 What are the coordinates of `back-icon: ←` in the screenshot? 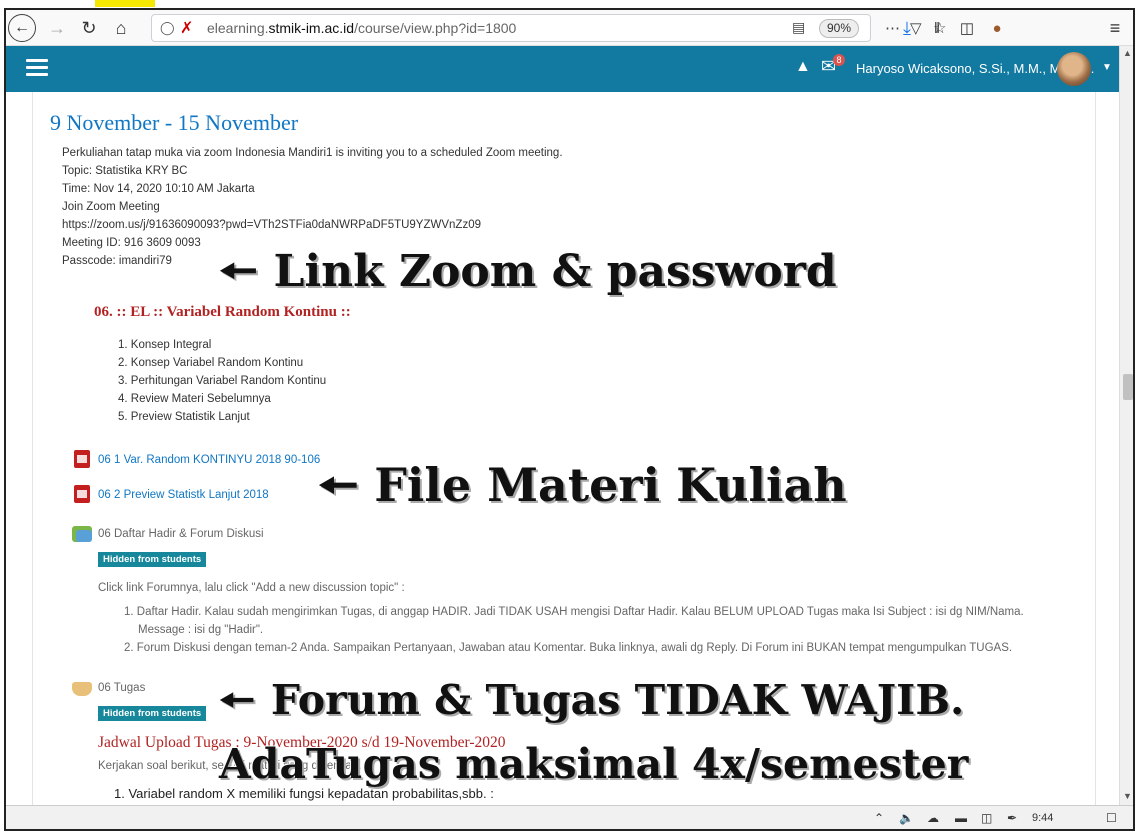 It's located at (22, 28).